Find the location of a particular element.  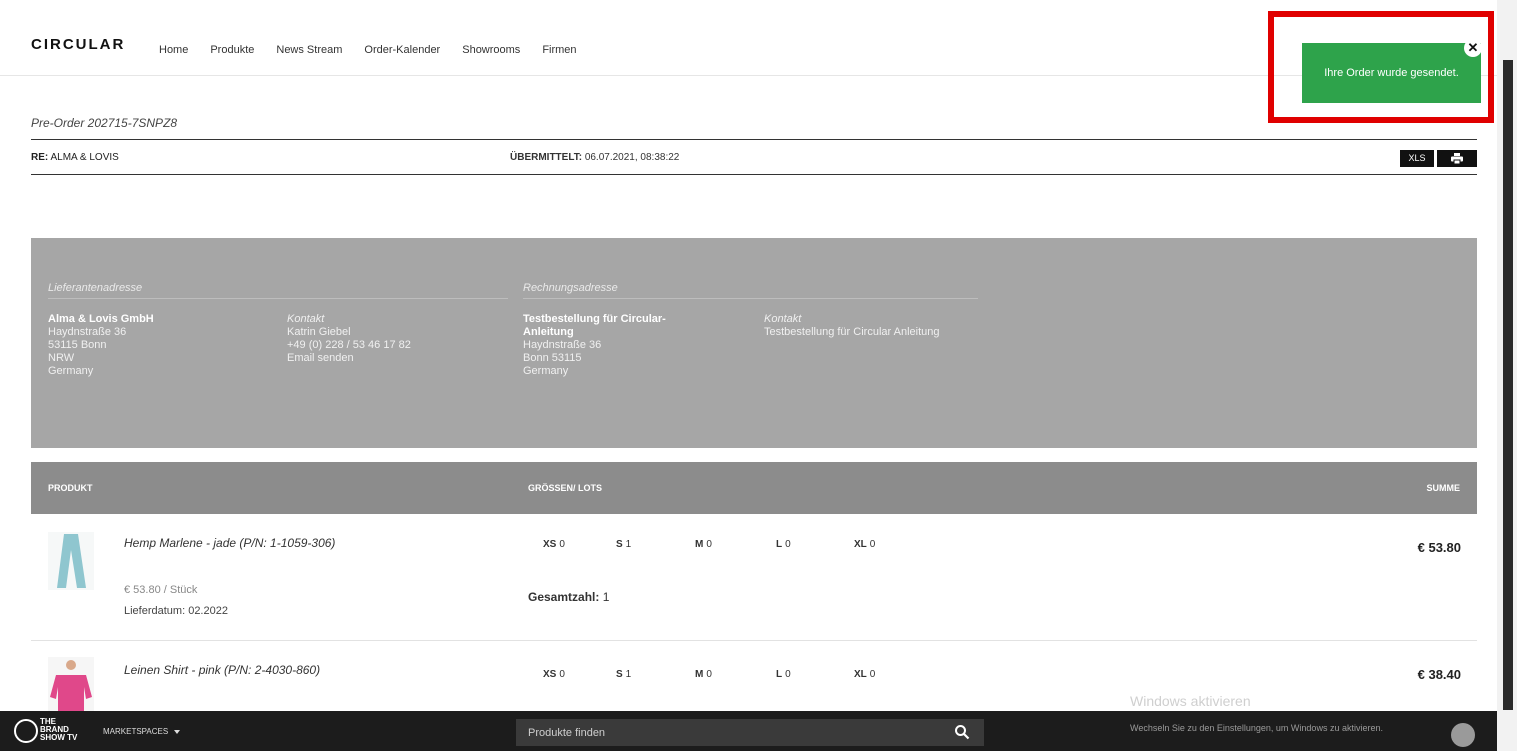

marketspaces-dropdown: MARKETSPACES is located at coordinates (142, 731).